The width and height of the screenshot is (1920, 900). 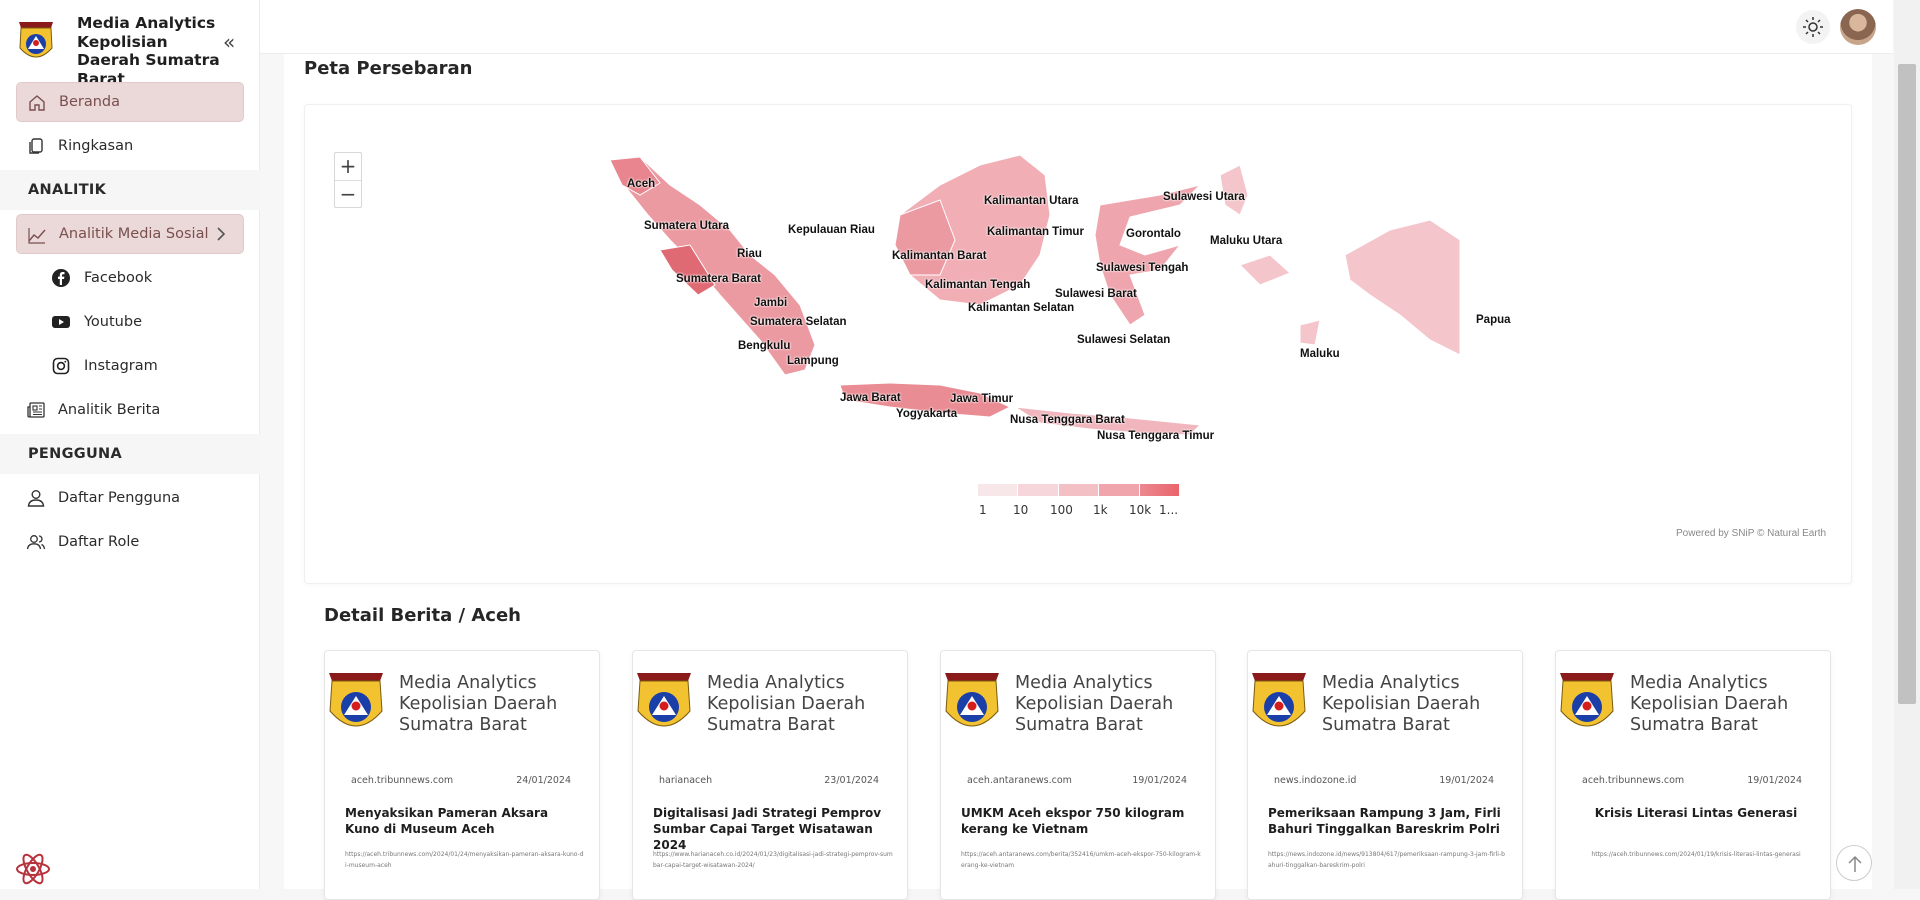 What do you see at coordinates (686, 780) in the screenshot?
I see `news-source: harianaceh` at bounding box center [686, 780].